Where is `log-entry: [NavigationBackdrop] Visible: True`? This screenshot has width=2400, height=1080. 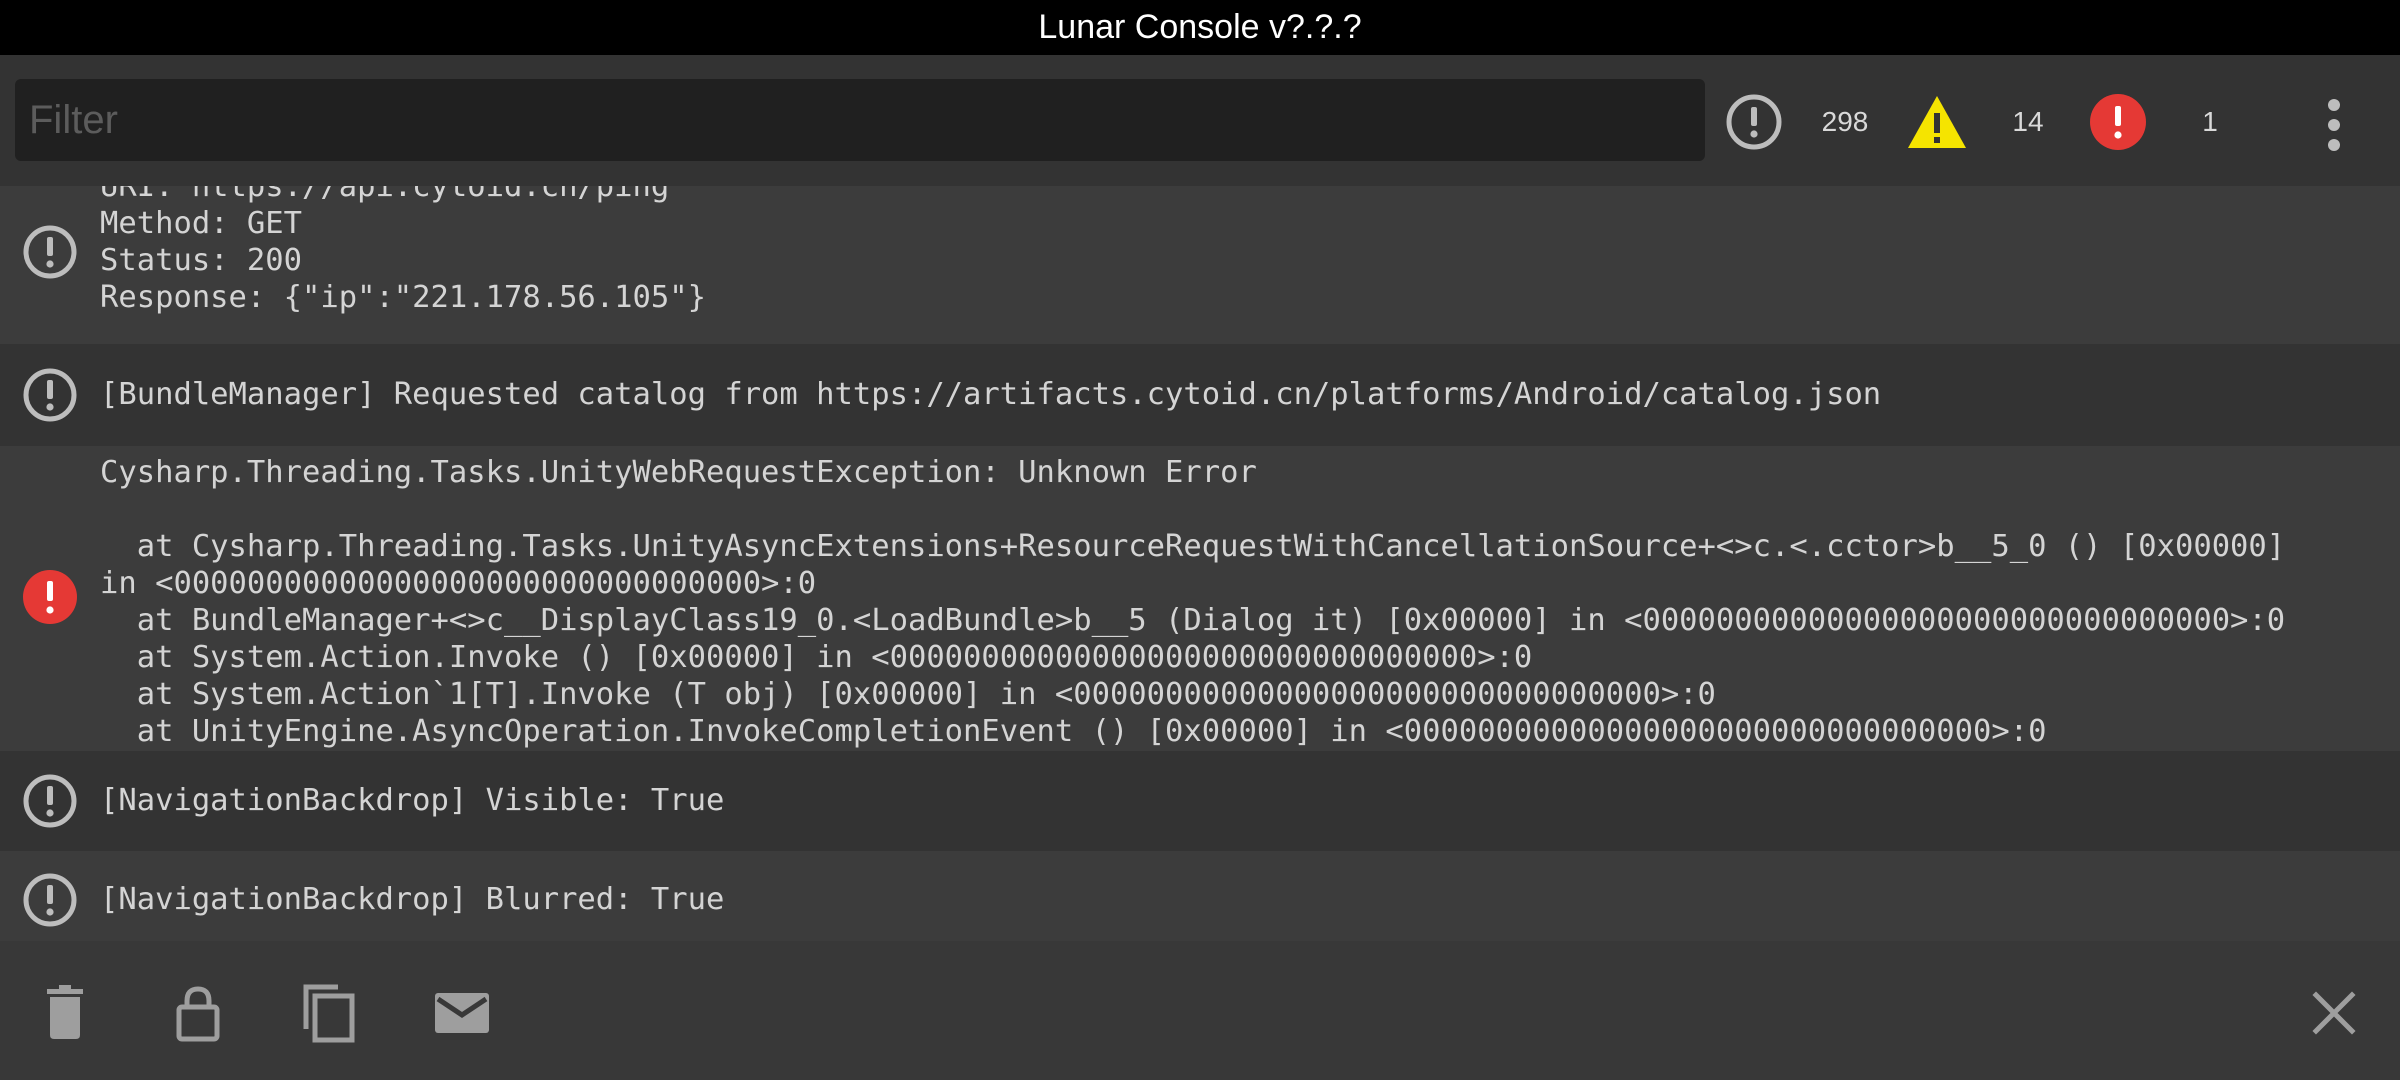 log-entry: [NavigationBackdrop] Visible: True is located at coordinates (1200, 801).